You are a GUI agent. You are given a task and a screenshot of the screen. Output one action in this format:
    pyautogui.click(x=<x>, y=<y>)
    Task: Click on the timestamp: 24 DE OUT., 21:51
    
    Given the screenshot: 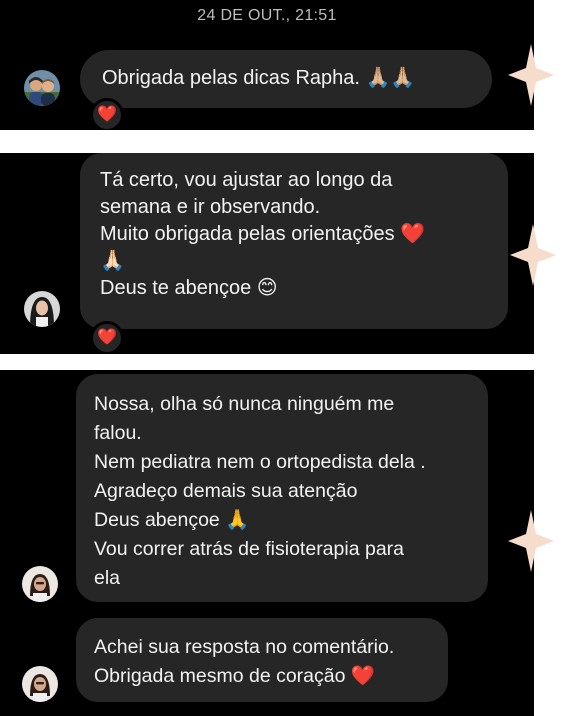 What is the action you would take?
    pyautogui.click(x=267, y=15)
    